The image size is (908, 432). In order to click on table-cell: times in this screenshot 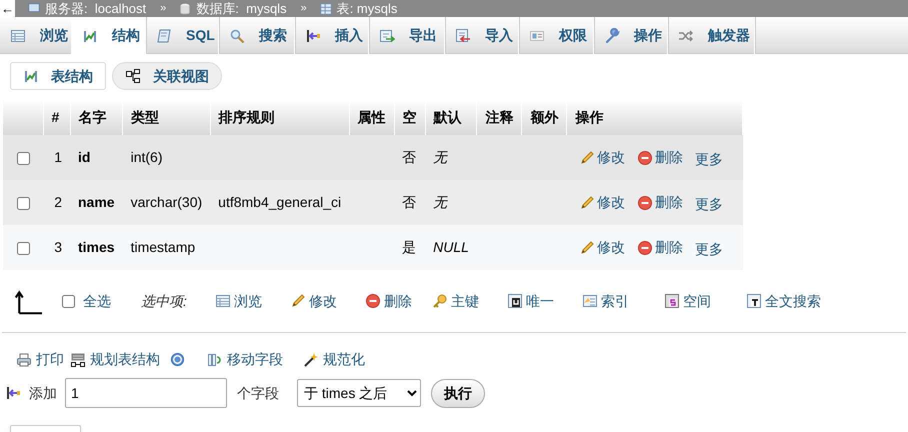, I will do `click(96, 247)`.